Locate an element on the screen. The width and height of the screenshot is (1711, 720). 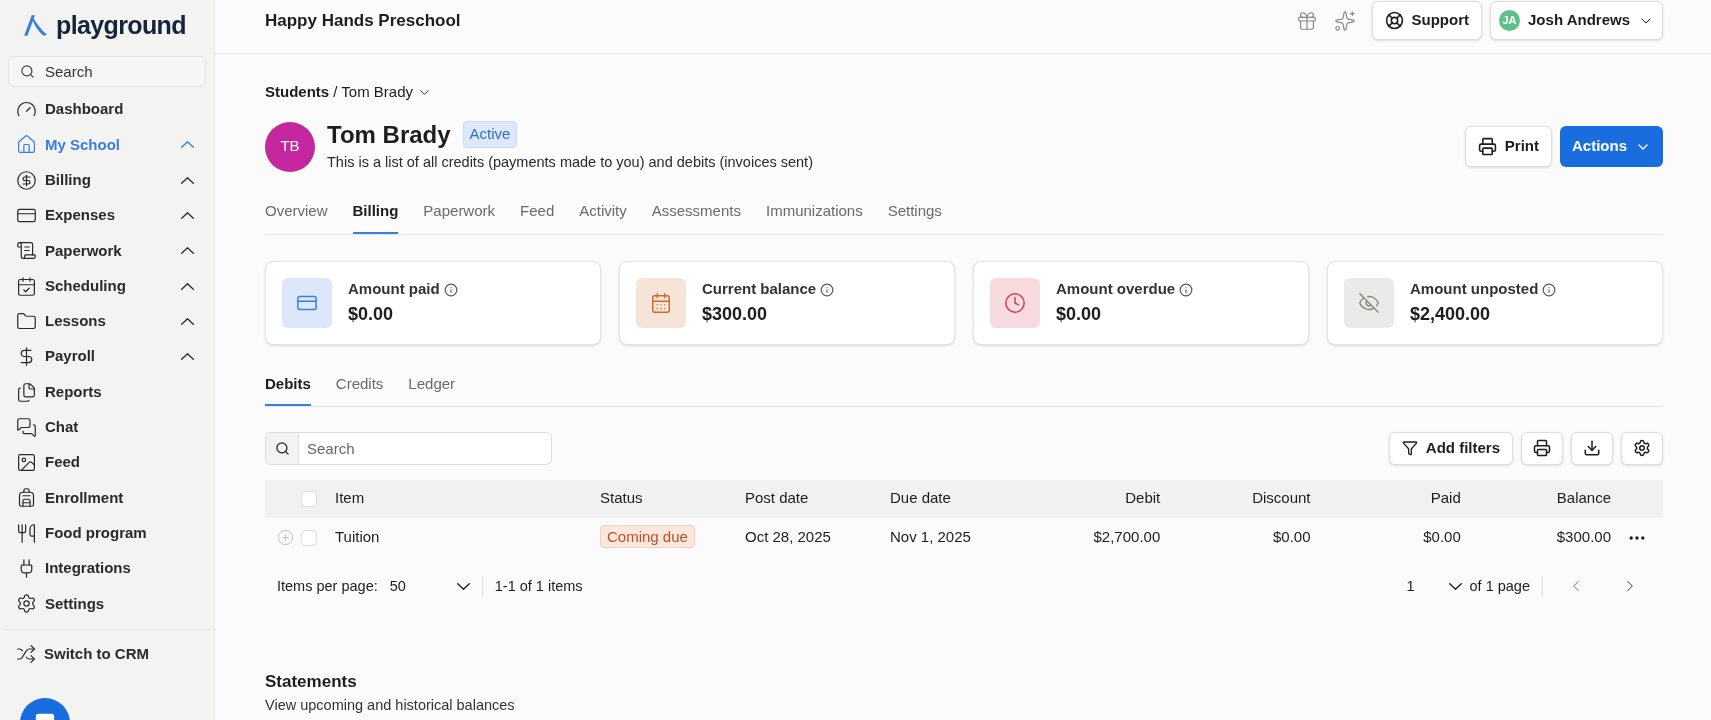
sidebar-item: Billing is located at coordinates (107, 180).